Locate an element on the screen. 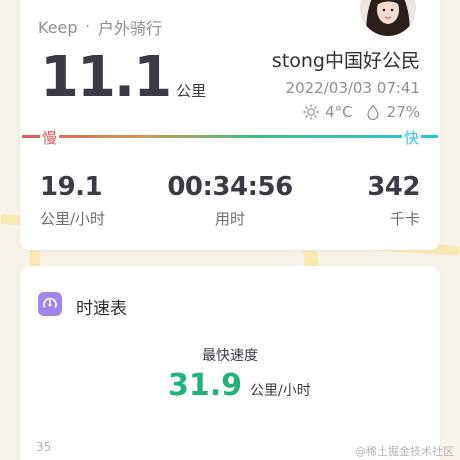  stat-value: 00:34:56 is located at coordinates (230, 187).